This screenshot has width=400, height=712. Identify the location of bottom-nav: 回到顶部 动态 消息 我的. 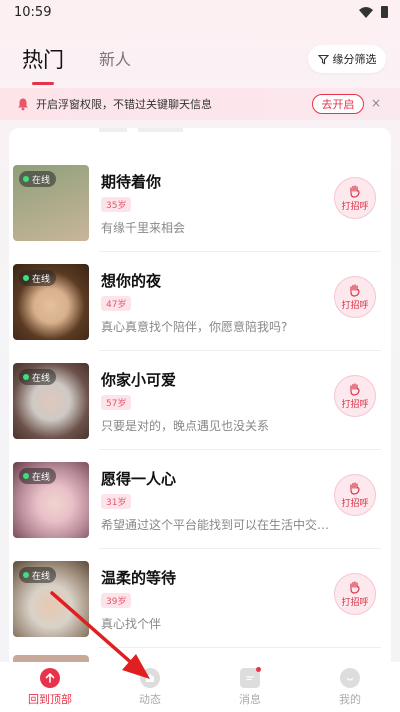
(200, 687).